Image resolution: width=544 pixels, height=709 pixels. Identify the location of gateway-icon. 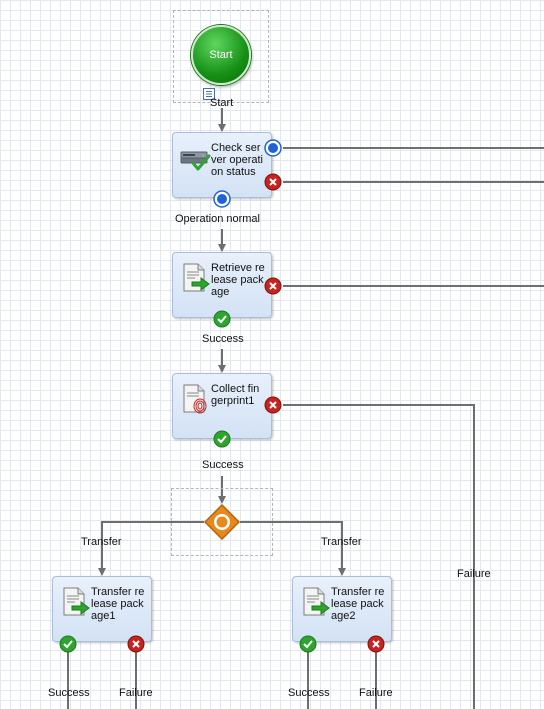
(222, 522).